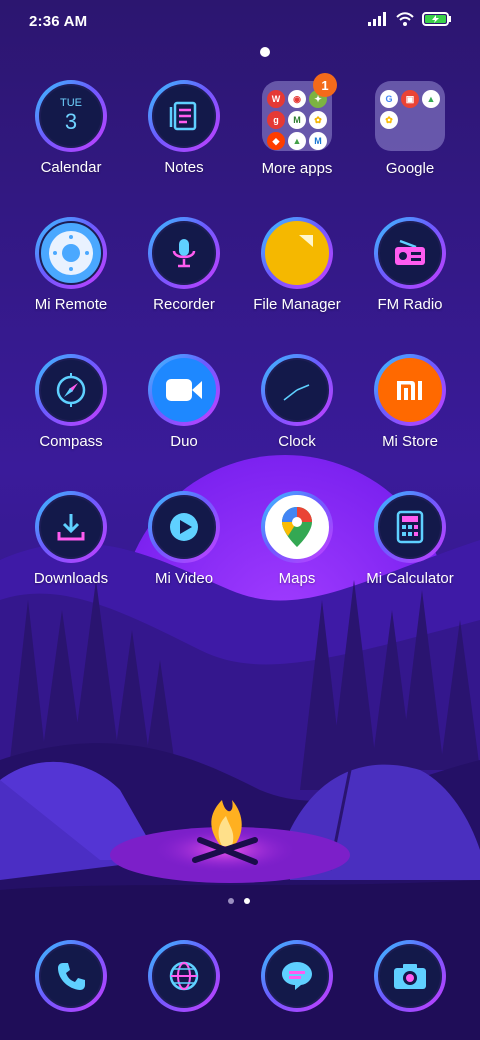 This screenshot has width=480, height=1040. What do you see at coordinates (410, 527) in the screenshot?
I see `calculator-icon` at bounding box center [410, 527].